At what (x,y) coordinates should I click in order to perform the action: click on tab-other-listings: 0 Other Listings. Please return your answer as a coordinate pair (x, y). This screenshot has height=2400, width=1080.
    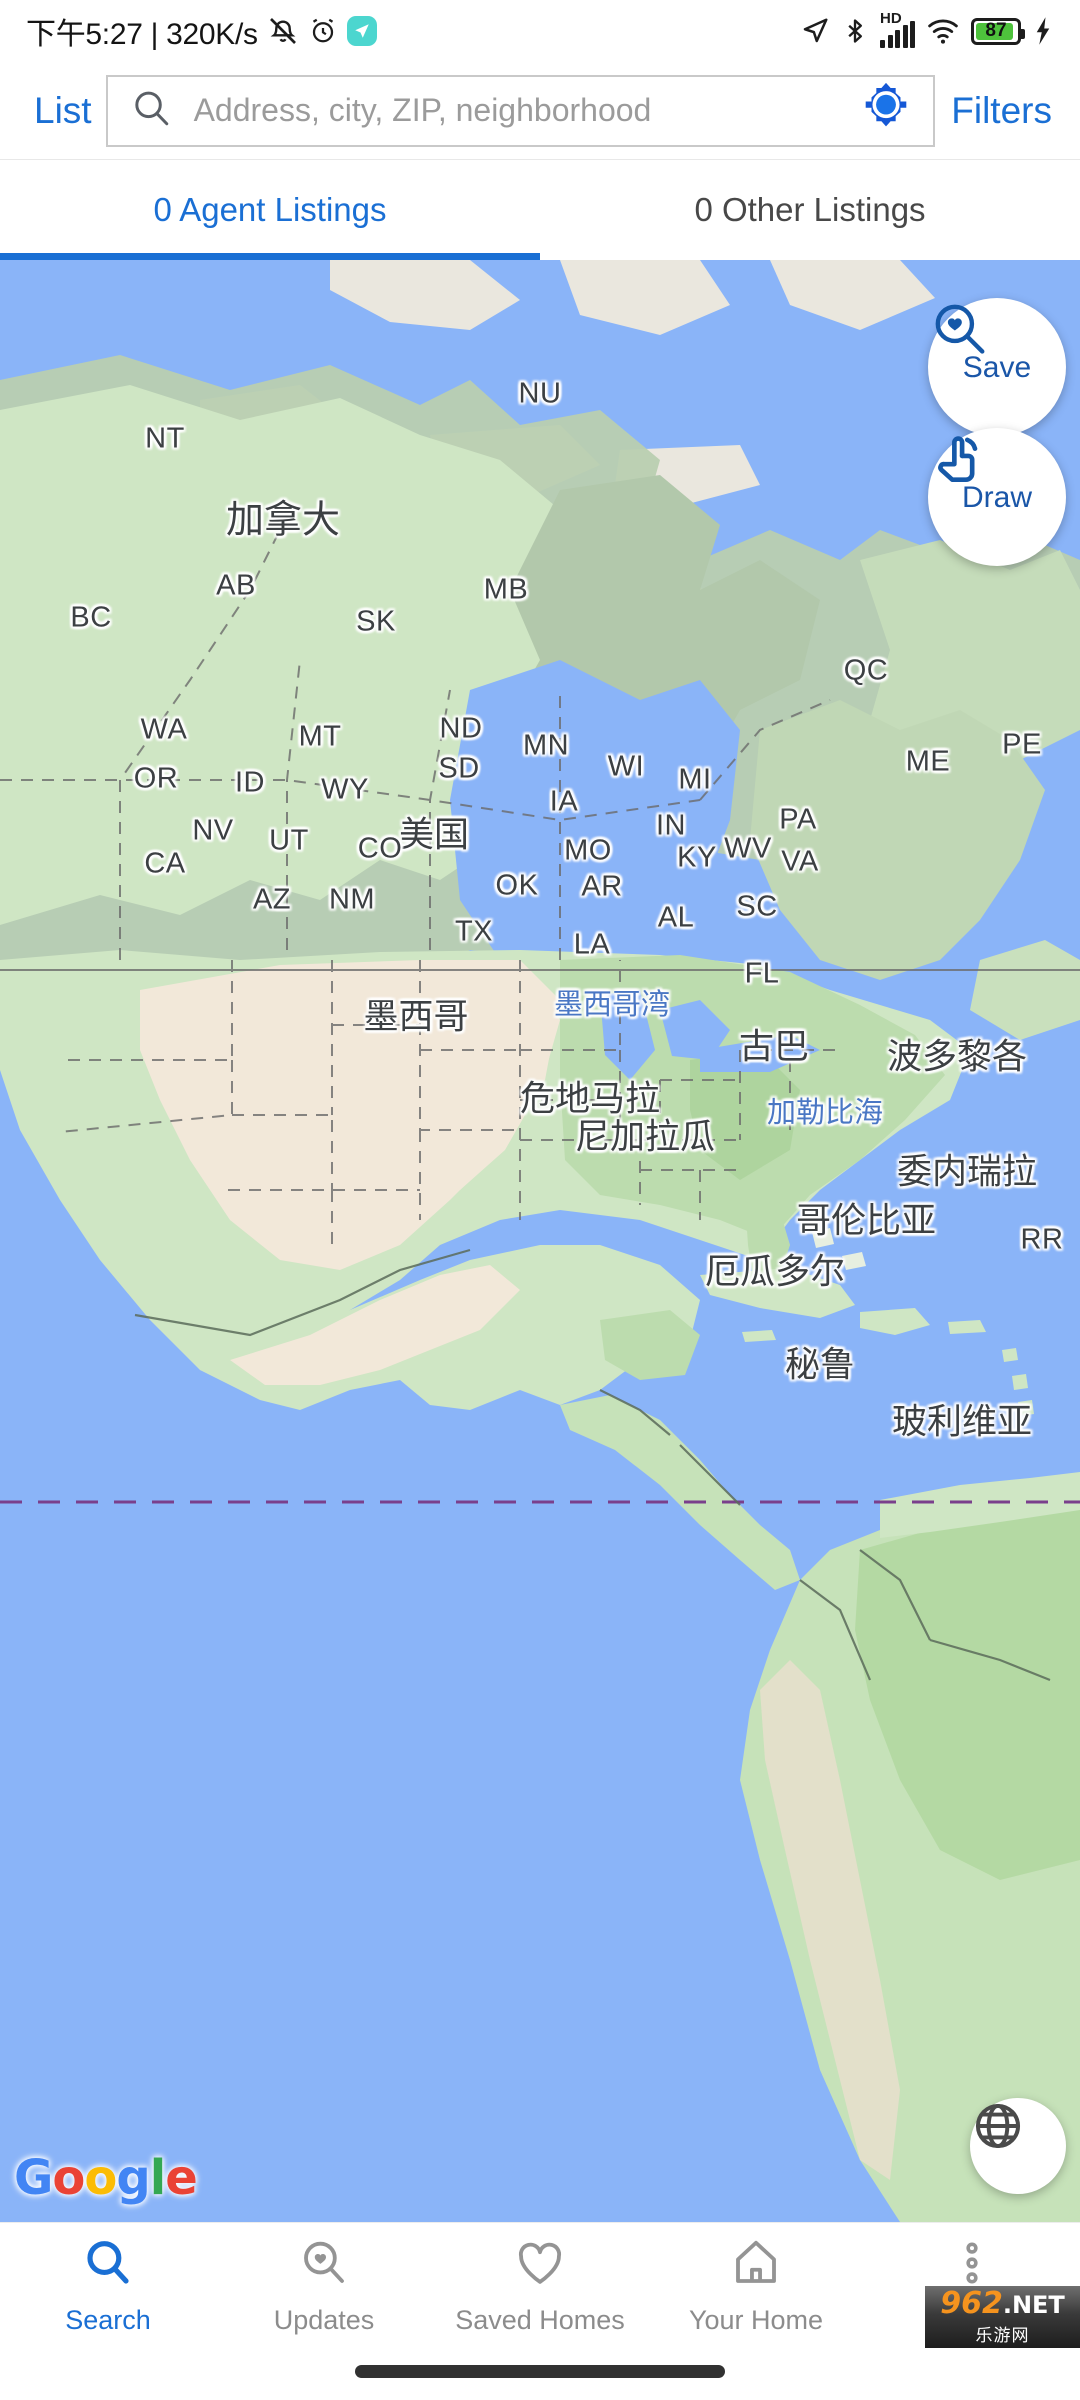
    Looking at the image, I should click on (810, 210).